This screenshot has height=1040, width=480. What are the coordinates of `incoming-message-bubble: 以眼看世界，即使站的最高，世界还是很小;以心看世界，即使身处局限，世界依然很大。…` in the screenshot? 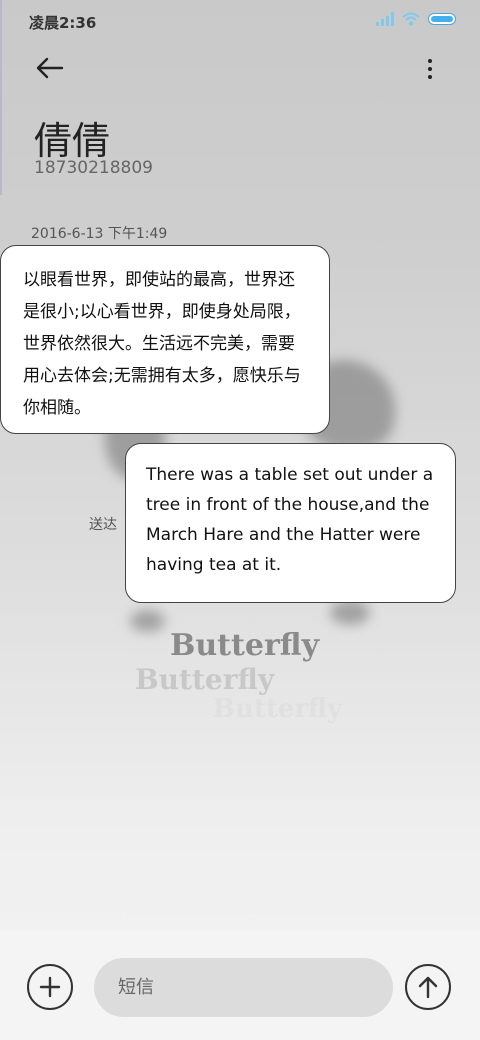 It's located at (165, 339).